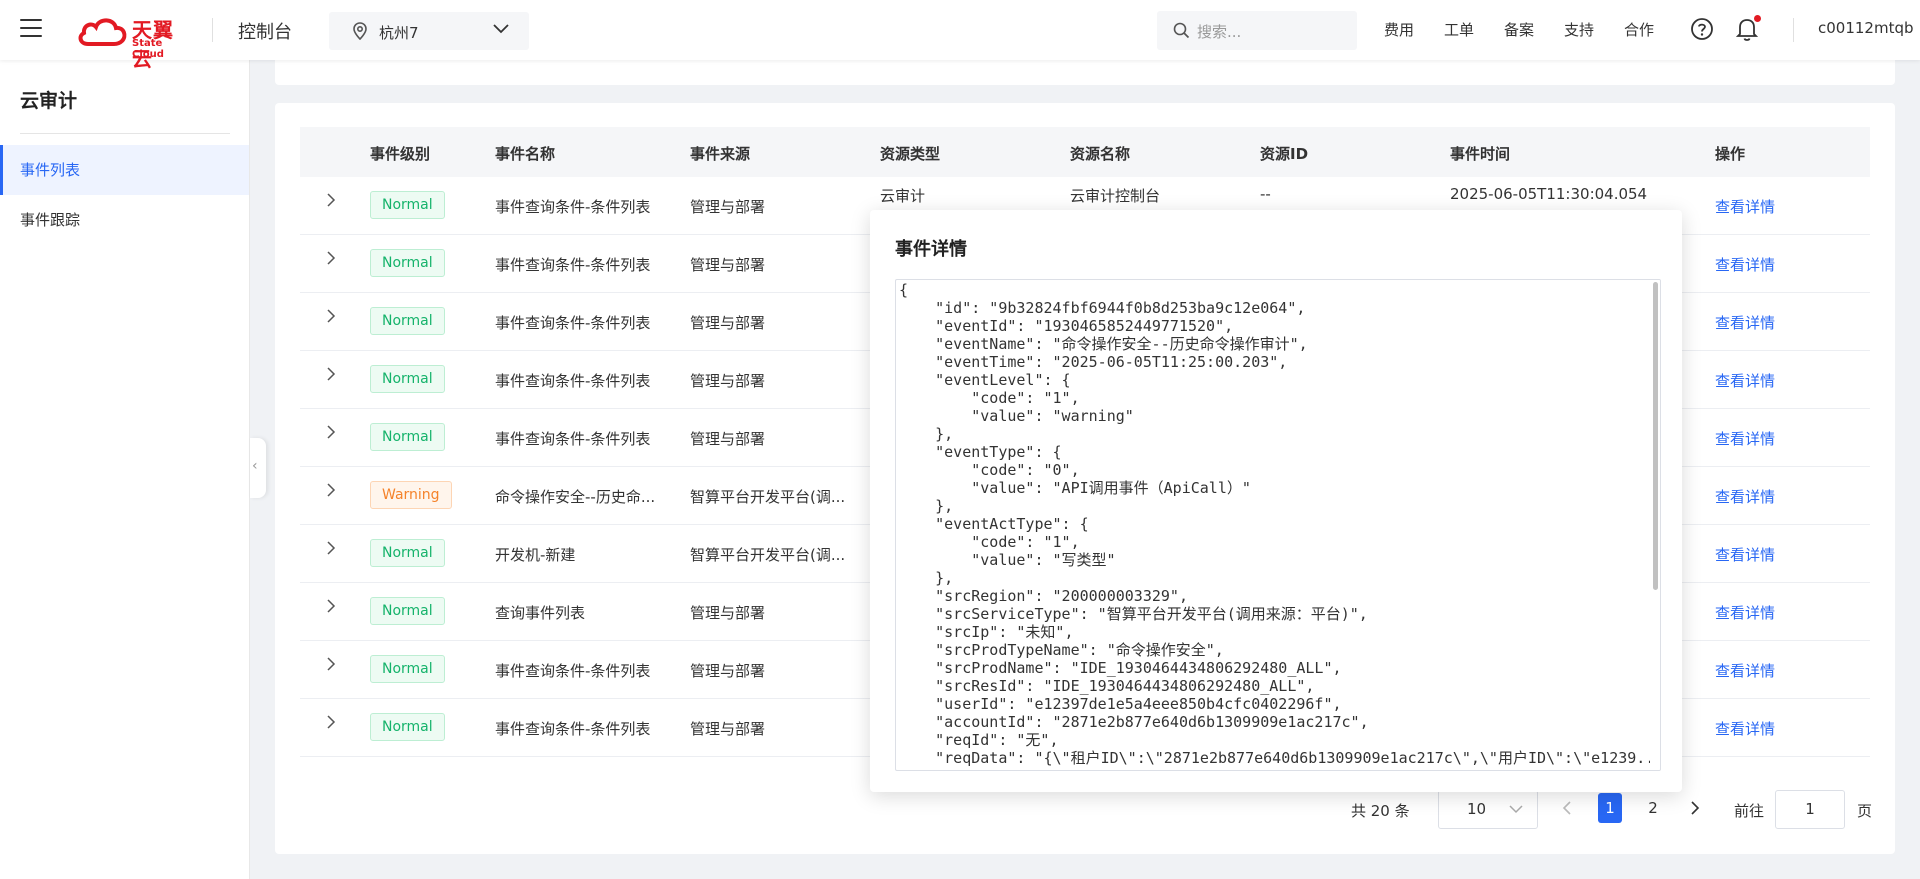 This screenshot has height=879, width=1920. What do you see at coordinates (1085, 152) in the screenshot?
I see `table-header: 事件级别 事件名称 事件来源 资源类型 资源名称 资源ID 事件时间 操作` at bounding box center [1085, 152].